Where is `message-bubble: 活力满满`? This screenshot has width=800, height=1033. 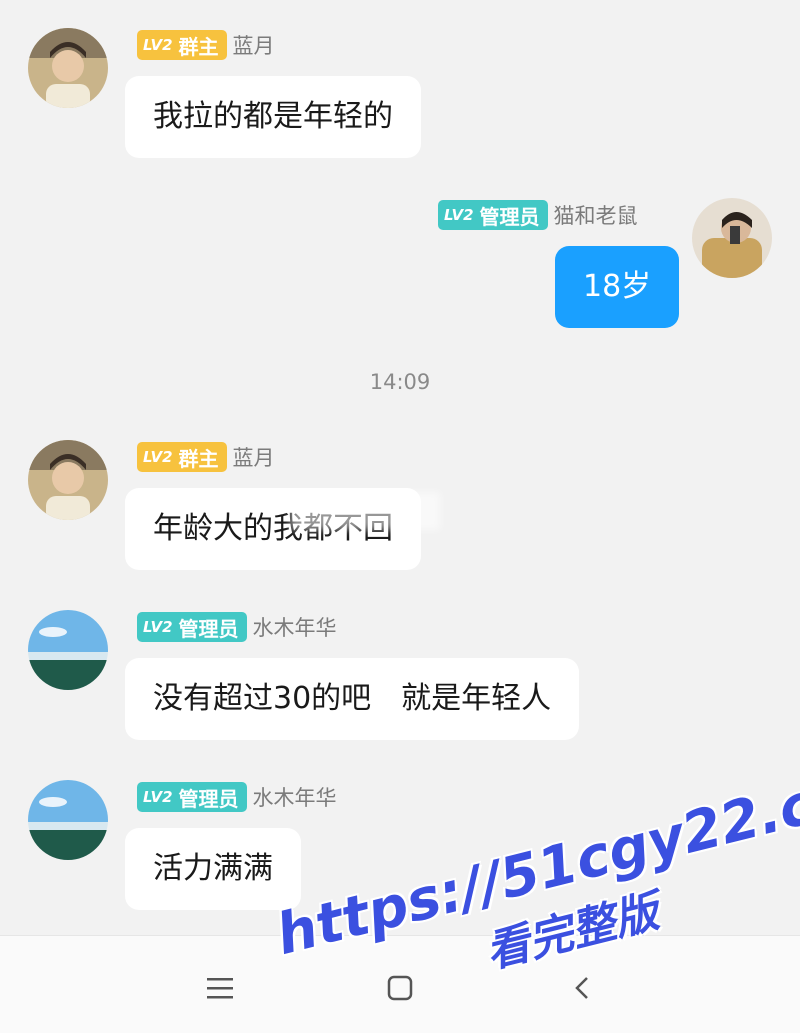 message-bubble: 活力满满 is located at coordinates (213, 869).